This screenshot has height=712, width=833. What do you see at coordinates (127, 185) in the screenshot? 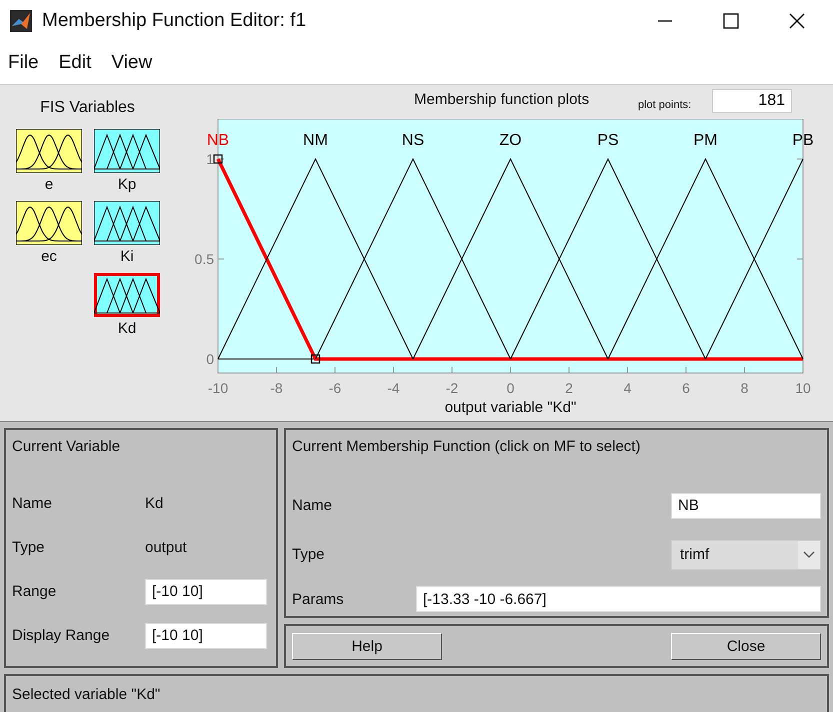
I see `variable-name: Kp` at bounding box center [127, 185].